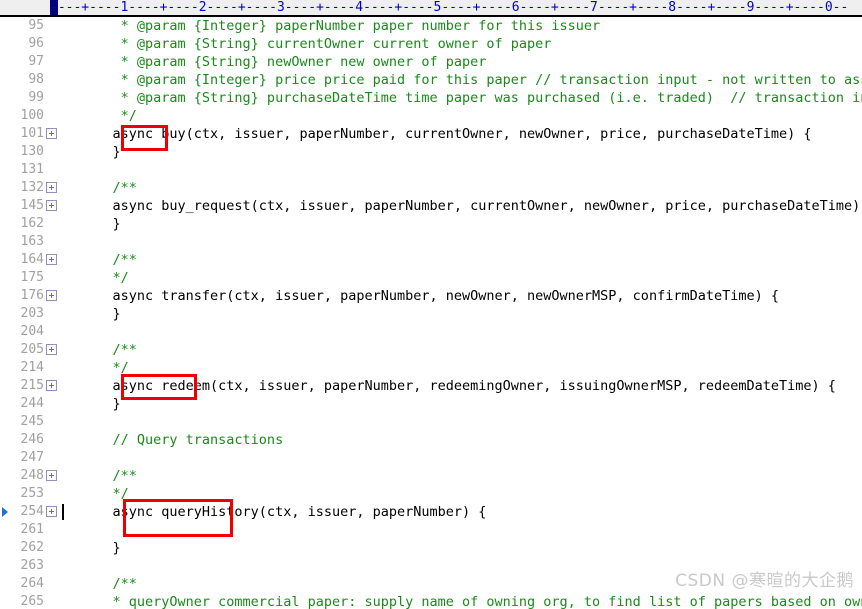 The height and width of the screenshot is (609, 862). What do you see at coordinates (32, 547) in the screenshot?
I see `line-number: 262` at bounding box center [32, 547].